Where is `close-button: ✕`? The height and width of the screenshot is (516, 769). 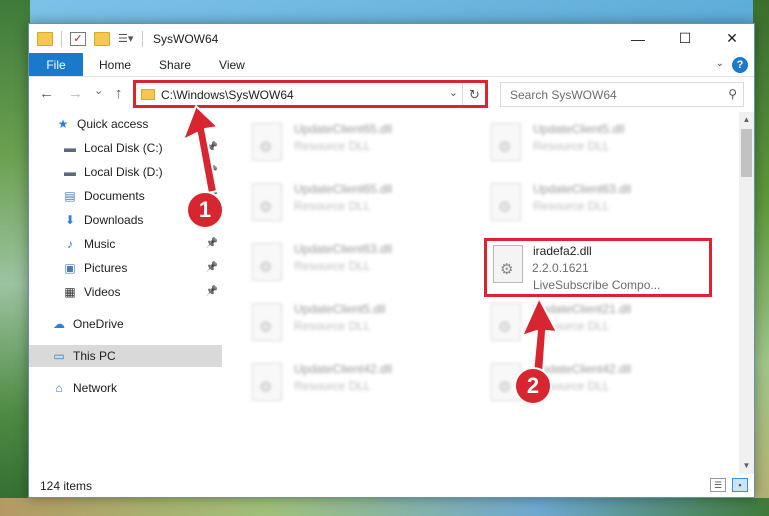
close-button: ✕ is located at coordinates (732, 38).